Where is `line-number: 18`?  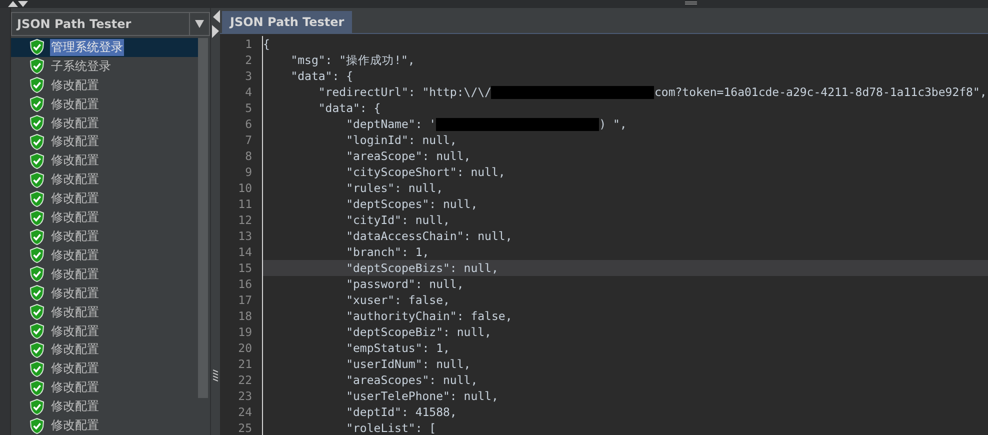 line-number: 18 is located at coordinates (244, 316).